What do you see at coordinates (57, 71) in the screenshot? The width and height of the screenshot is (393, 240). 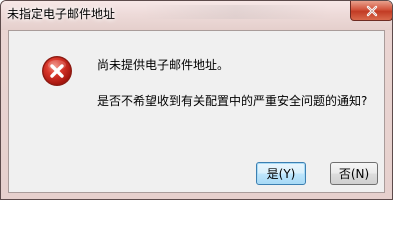 I see `error-icon` at bounding box center [57, 71].